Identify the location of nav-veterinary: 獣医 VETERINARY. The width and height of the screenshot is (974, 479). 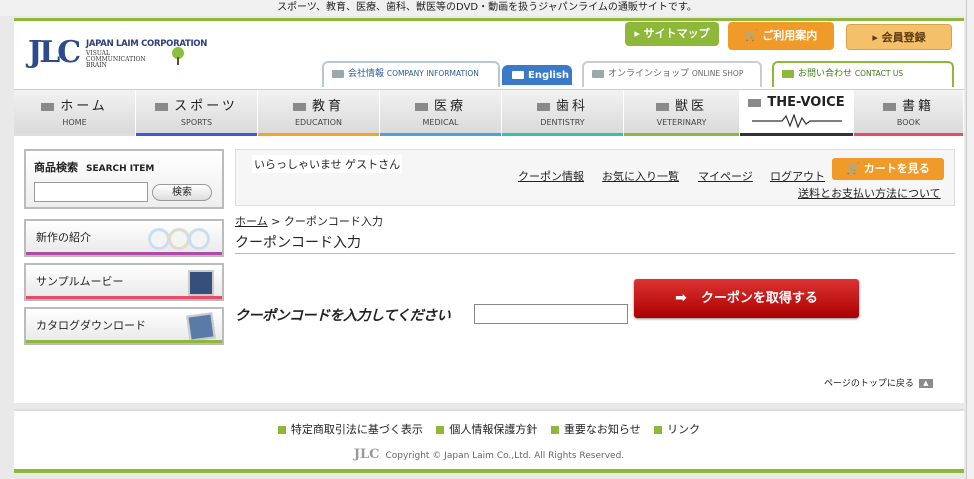
(682, 113).